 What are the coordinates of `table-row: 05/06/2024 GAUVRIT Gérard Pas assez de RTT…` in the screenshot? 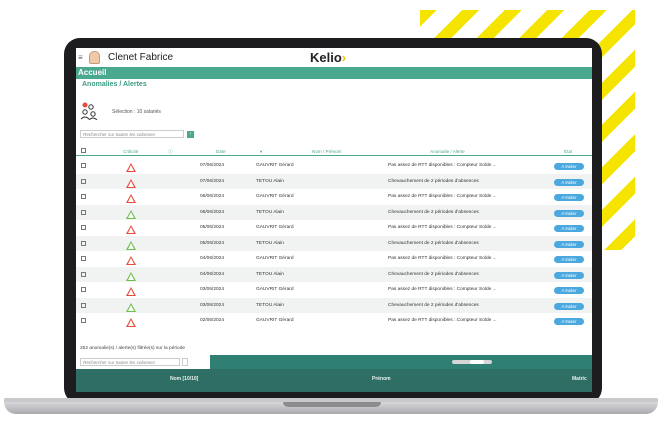 It's located at (334, 228).